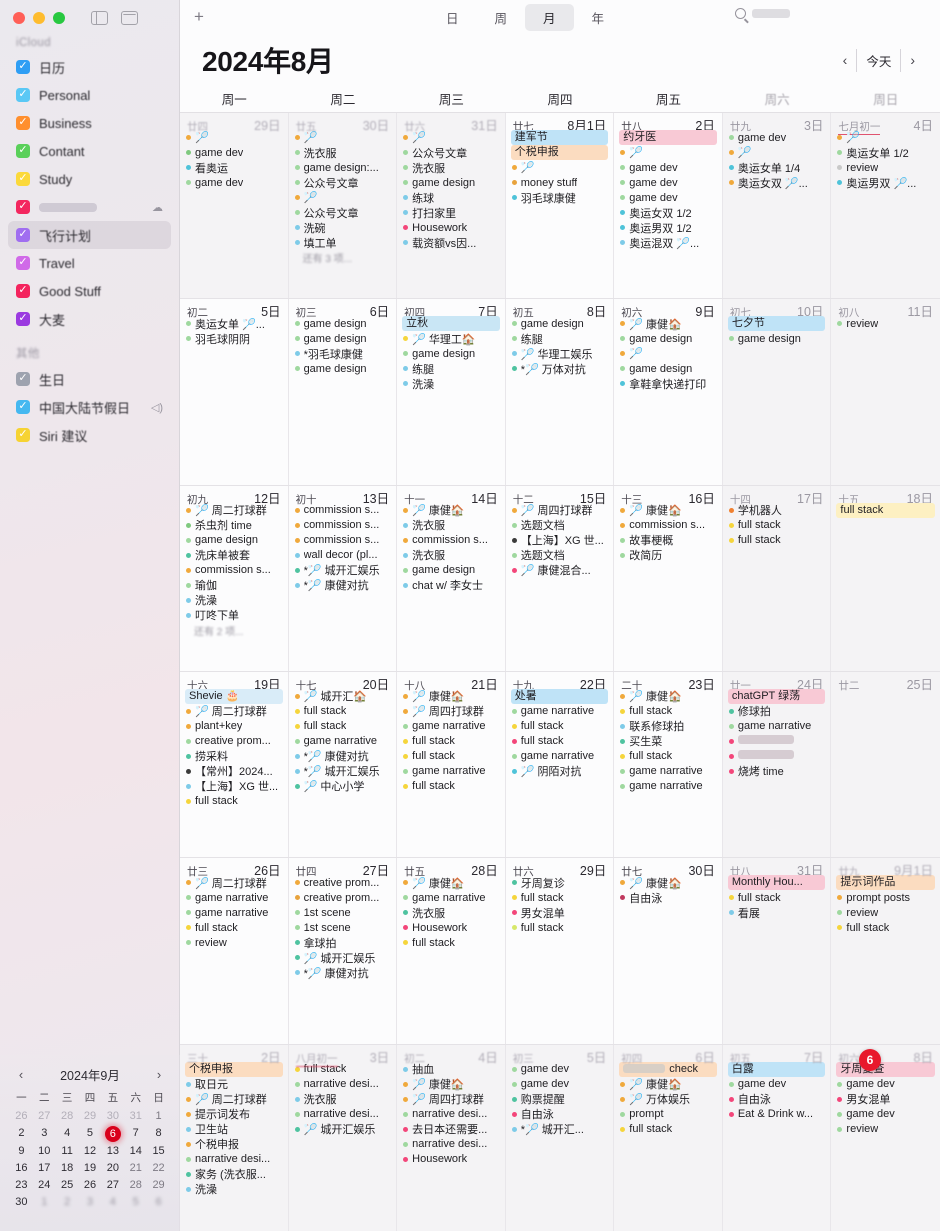 Image resolution: width=940 pixels, height=1231 pixels. I want to click on event-item: 看展, so click(777, 912).